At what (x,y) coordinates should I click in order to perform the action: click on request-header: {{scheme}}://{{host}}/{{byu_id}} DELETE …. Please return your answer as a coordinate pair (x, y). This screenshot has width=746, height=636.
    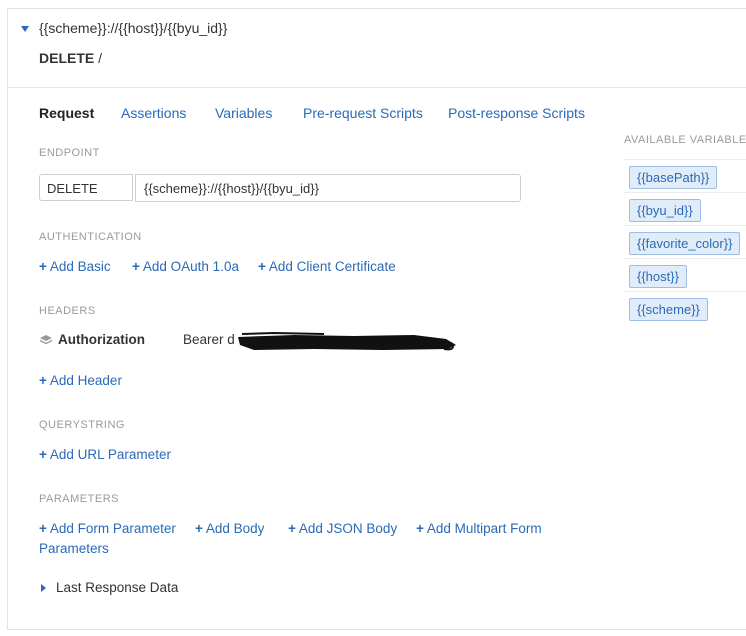
    Looking at the image, I should click on (377, 48).